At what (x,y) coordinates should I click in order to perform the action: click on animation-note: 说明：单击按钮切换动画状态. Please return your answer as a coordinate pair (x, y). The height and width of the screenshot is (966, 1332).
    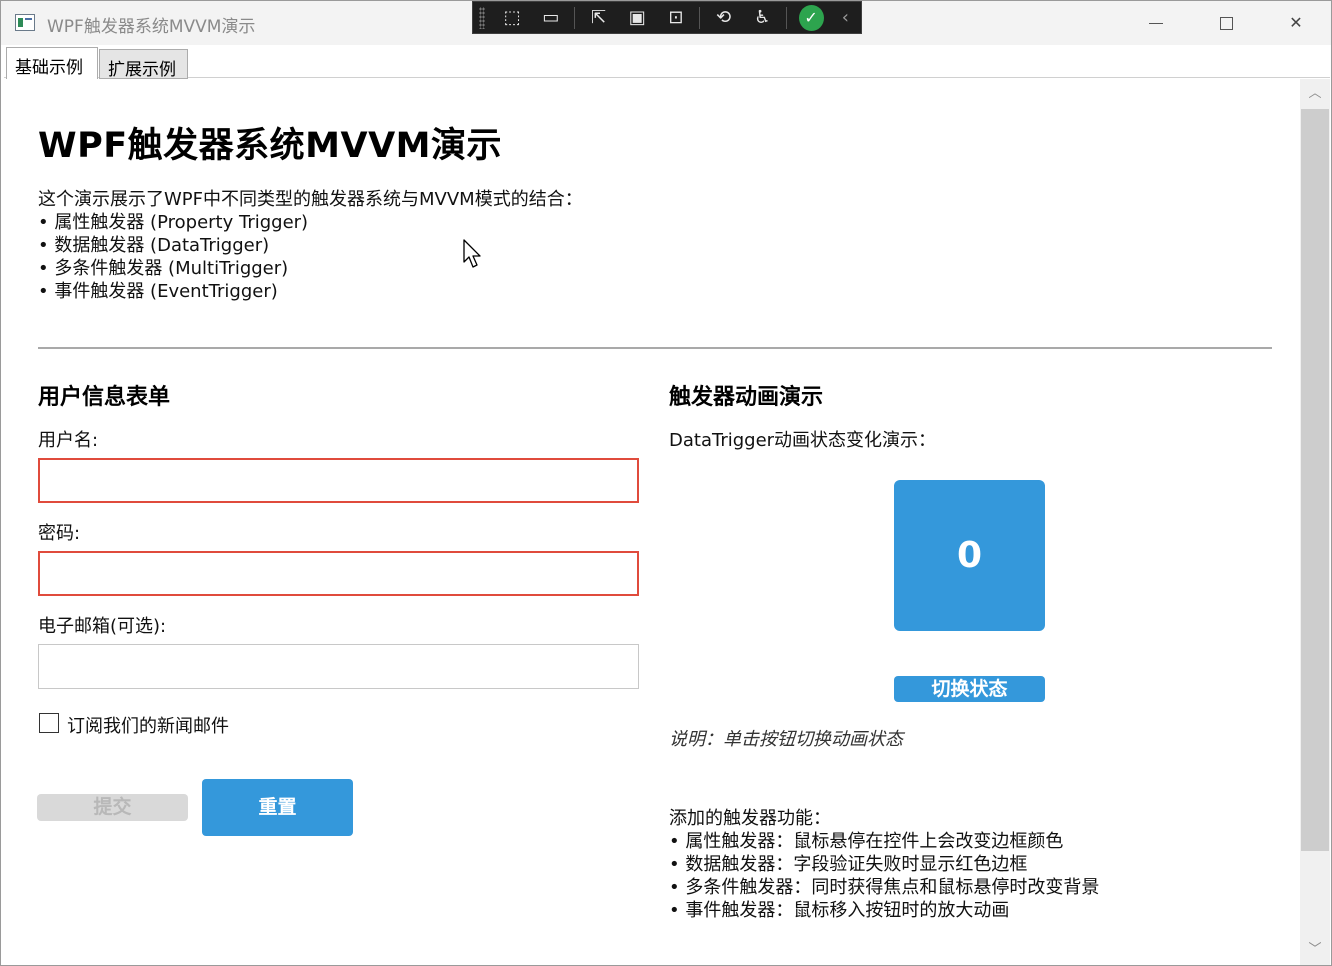
    Looking at the image, I should click on (786, 739).